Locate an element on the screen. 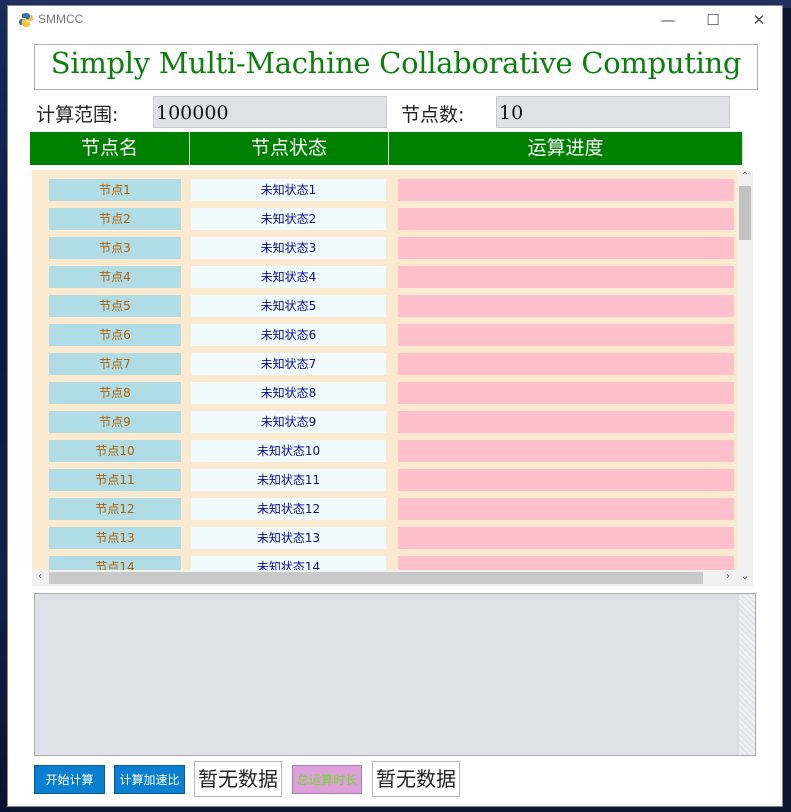 The width and height of the screenshot is (791, 812). node-status-cell: 未知状态6 is located at coordinates (288, 335).